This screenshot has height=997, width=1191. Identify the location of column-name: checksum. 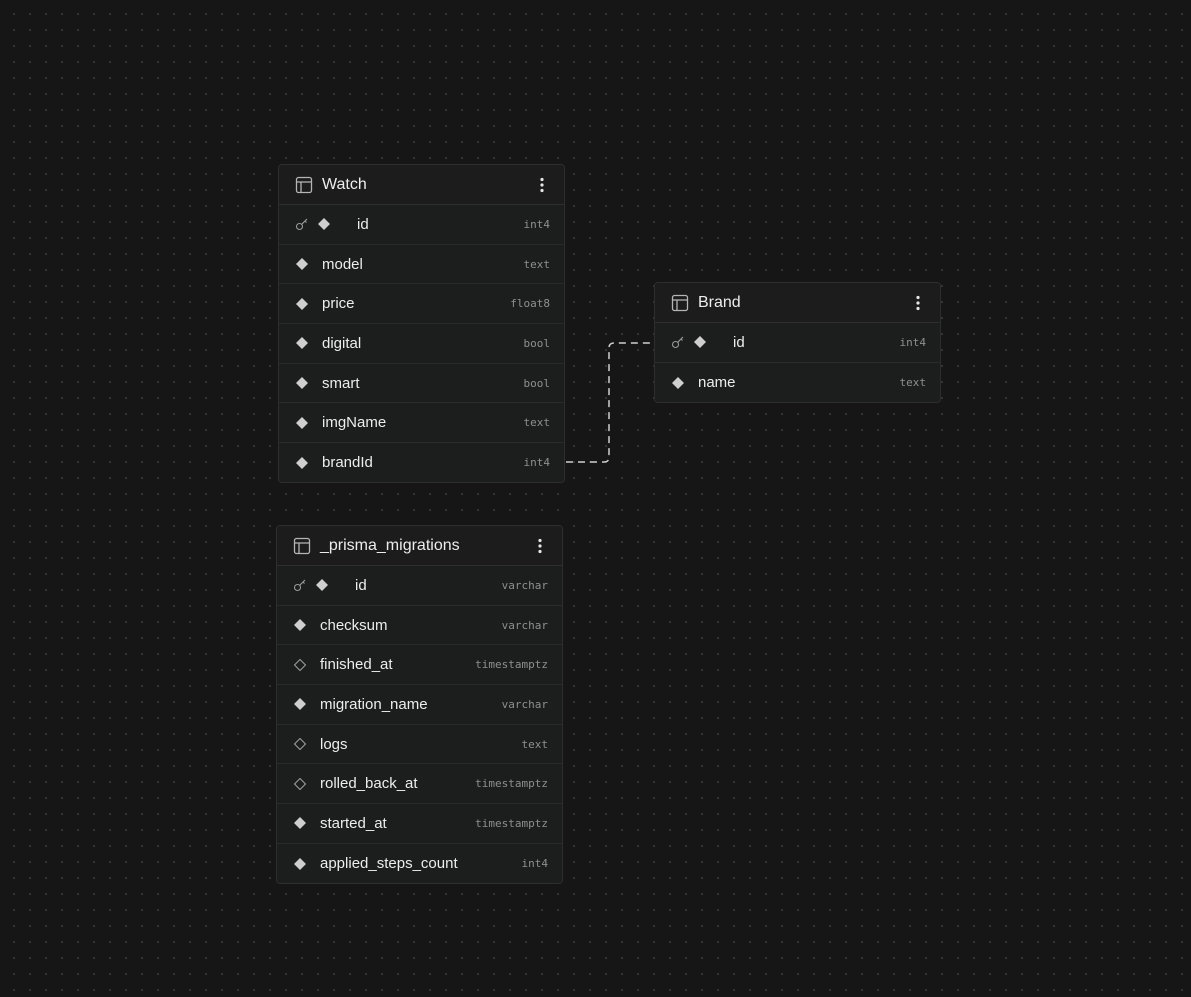
(354, 625).